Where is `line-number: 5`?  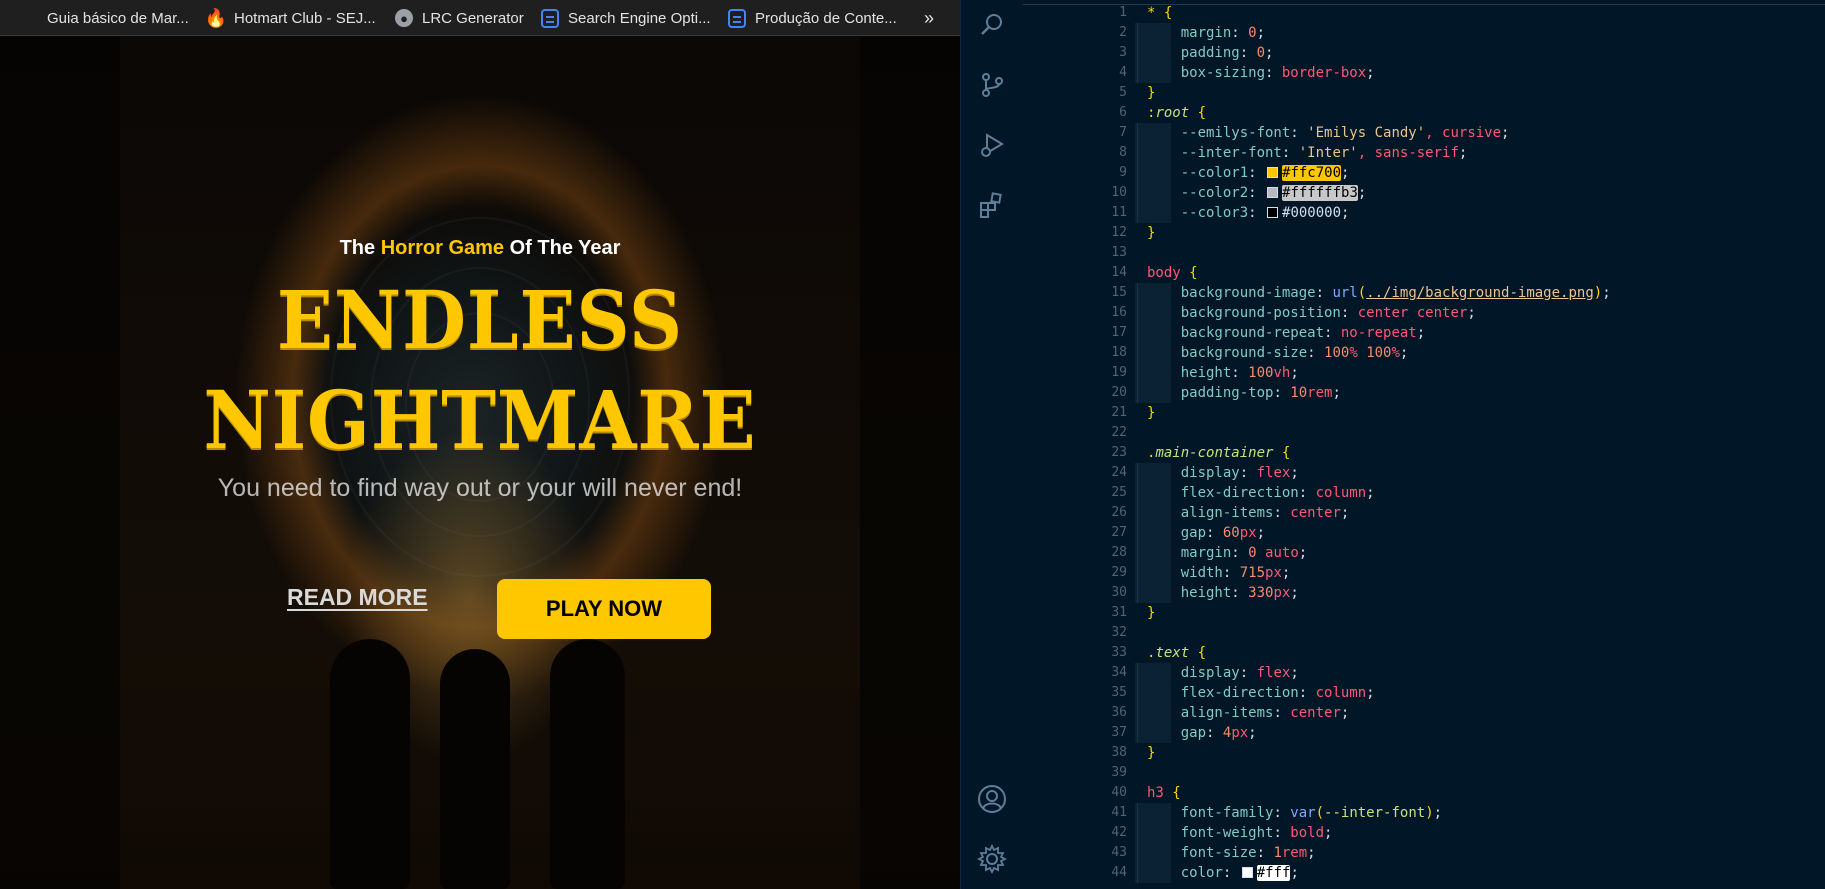 line-number: 5 is located at coordinates (1123, 92).